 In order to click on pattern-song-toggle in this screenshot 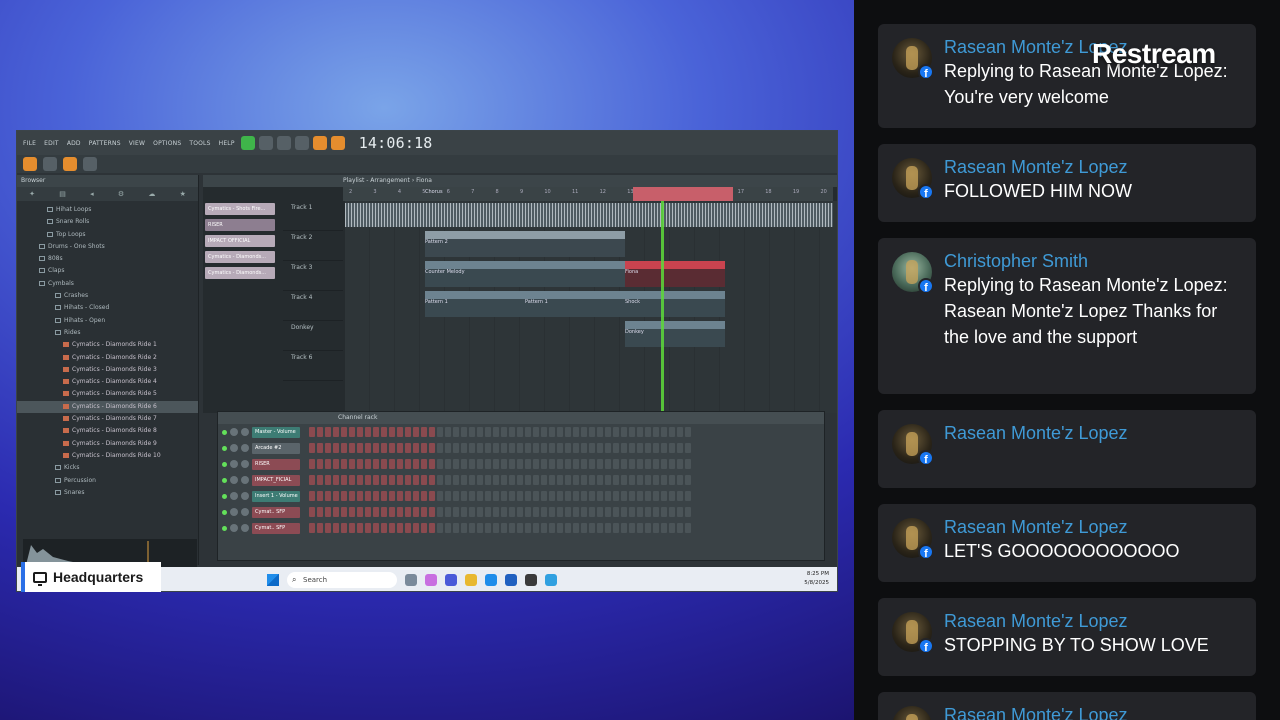, I will do `click(247, 143)`.